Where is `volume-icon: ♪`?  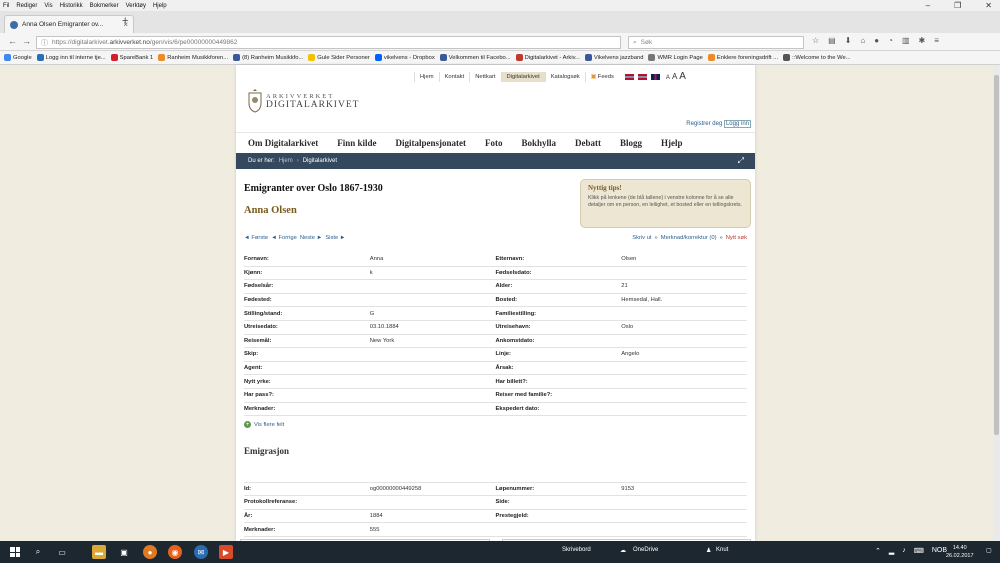 volume-icon: ♪ is located at coordinates (904, 551).